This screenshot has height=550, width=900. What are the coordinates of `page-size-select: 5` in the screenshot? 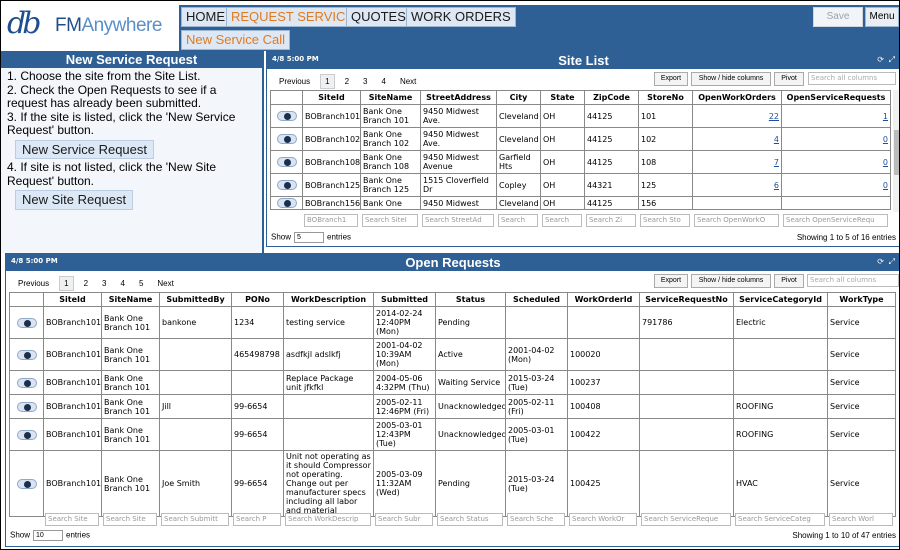 It's located at (309, 237).